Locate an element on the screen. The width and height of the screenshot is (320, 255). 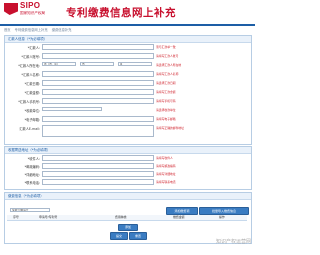
reset-button: 重置 is located at coordinates (138, 236).